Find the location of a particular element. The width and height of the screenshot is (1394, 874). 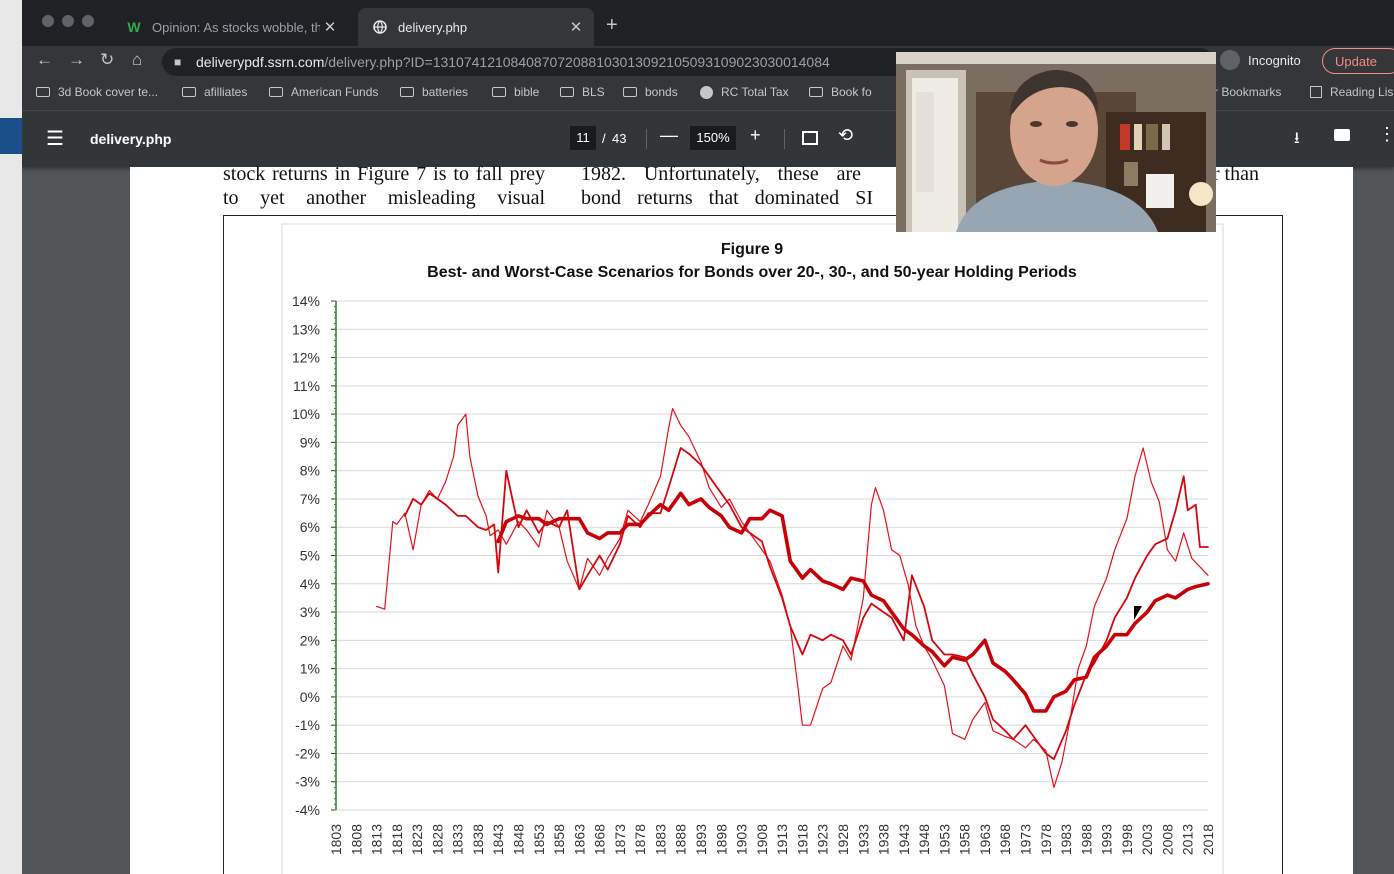

y-tick-label: -4% is located at coordinates (307, 810).